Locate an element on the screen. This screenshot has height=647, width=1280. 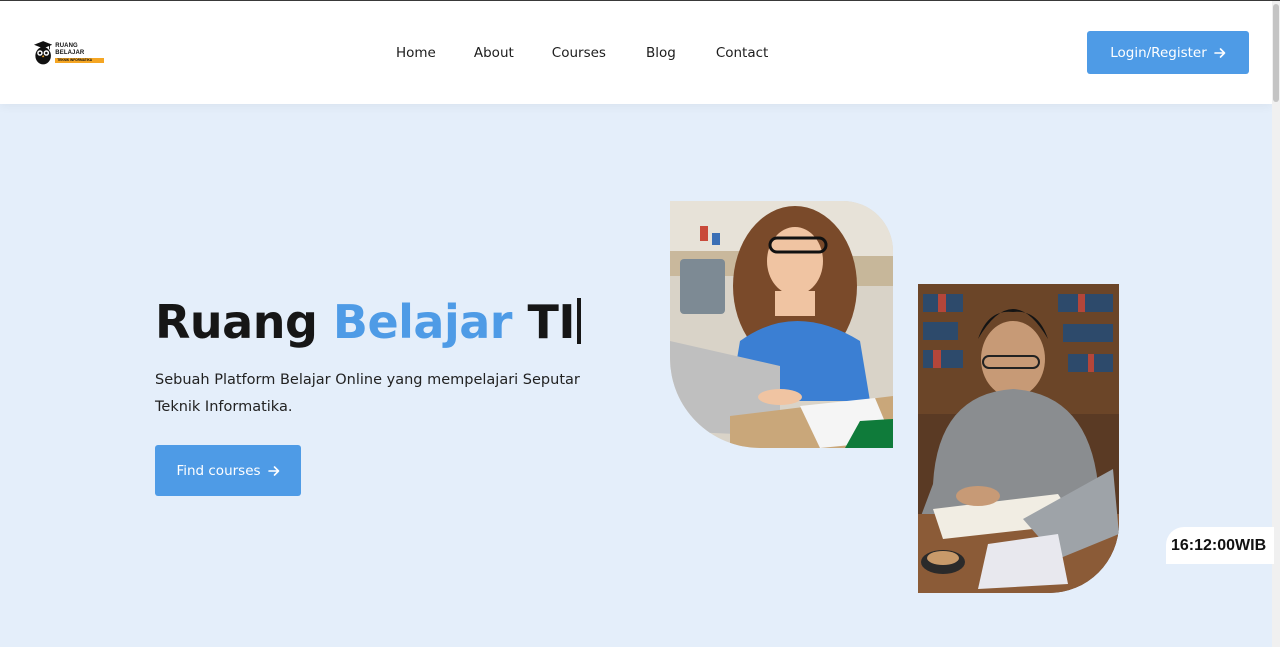
nav-item-courses: Courses is located at coordinates (579, 53).